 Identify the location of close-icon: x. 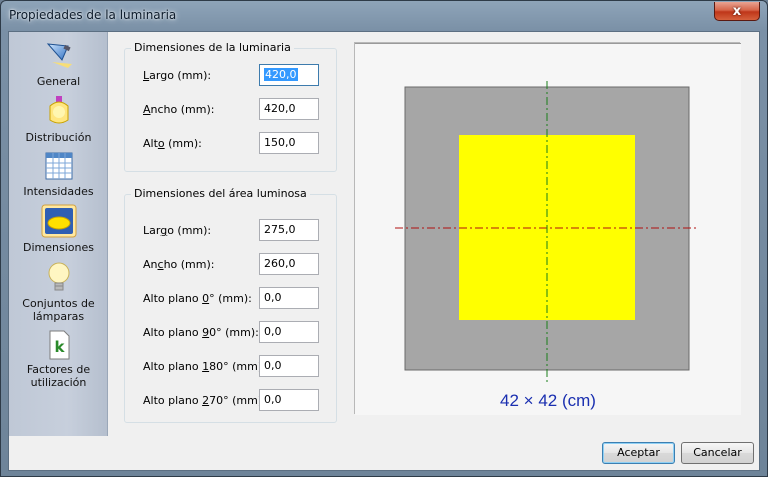
(737, 11).